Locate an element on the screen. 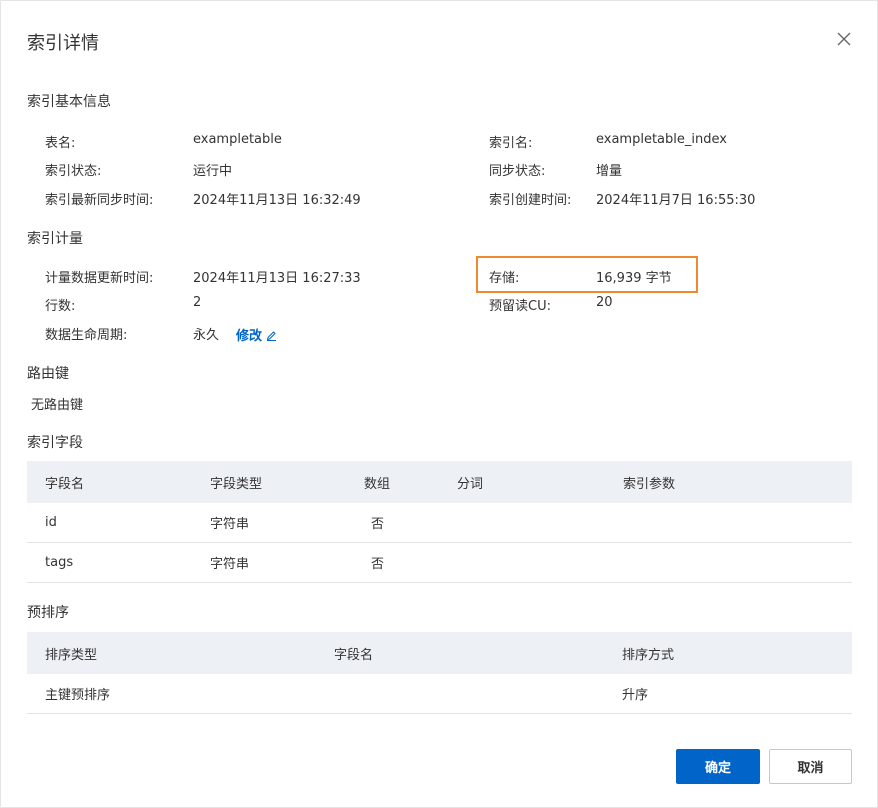 The width and height of the screenshot is (878, 808). metering-update-value: 2024年11月13日 16:27:33 is located at coordinates (277, 278).